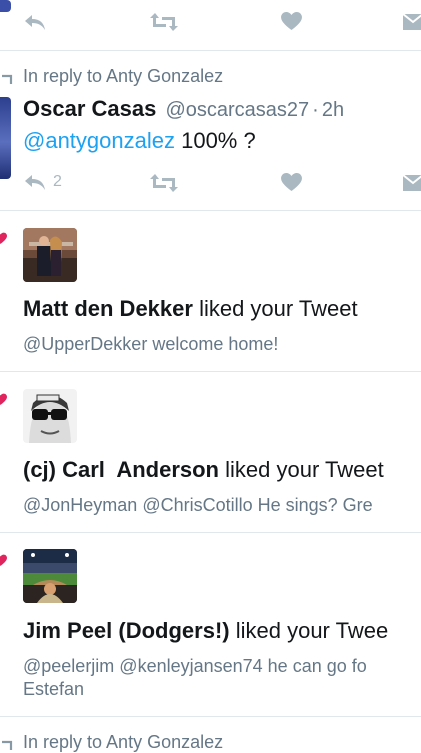 This screenshot has height=753, width=421. I want to click on liker-name: (cj) Carl Anderson, so click(121, 469).